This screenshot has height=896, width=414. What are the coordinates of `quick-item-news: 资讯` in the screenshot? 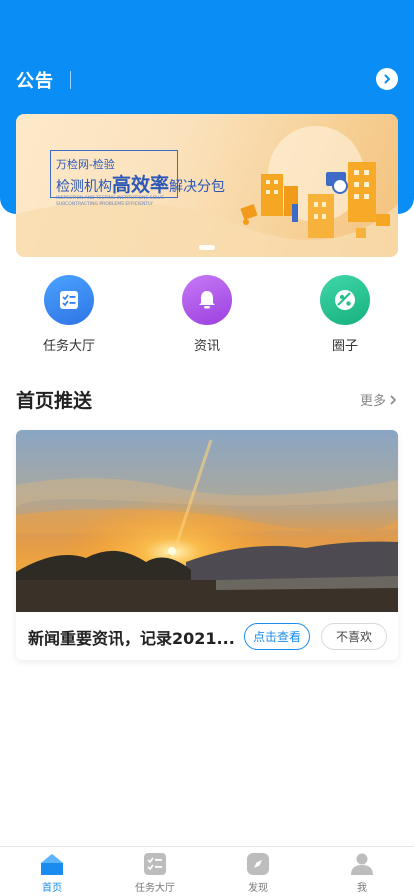 It's located at (207, 314).